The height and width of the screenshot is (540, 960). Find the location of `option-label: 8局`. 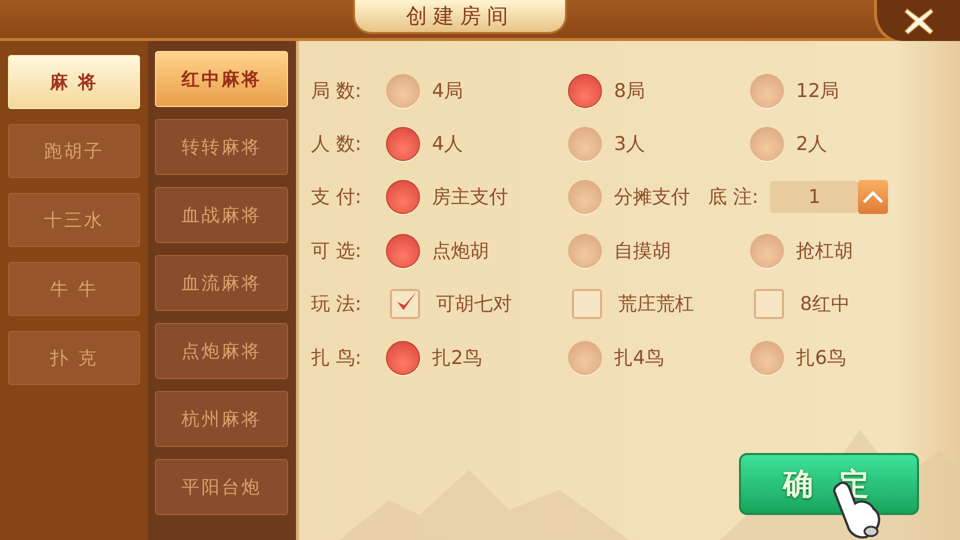

option-label: 8局 is located at coordinates (630, 91).